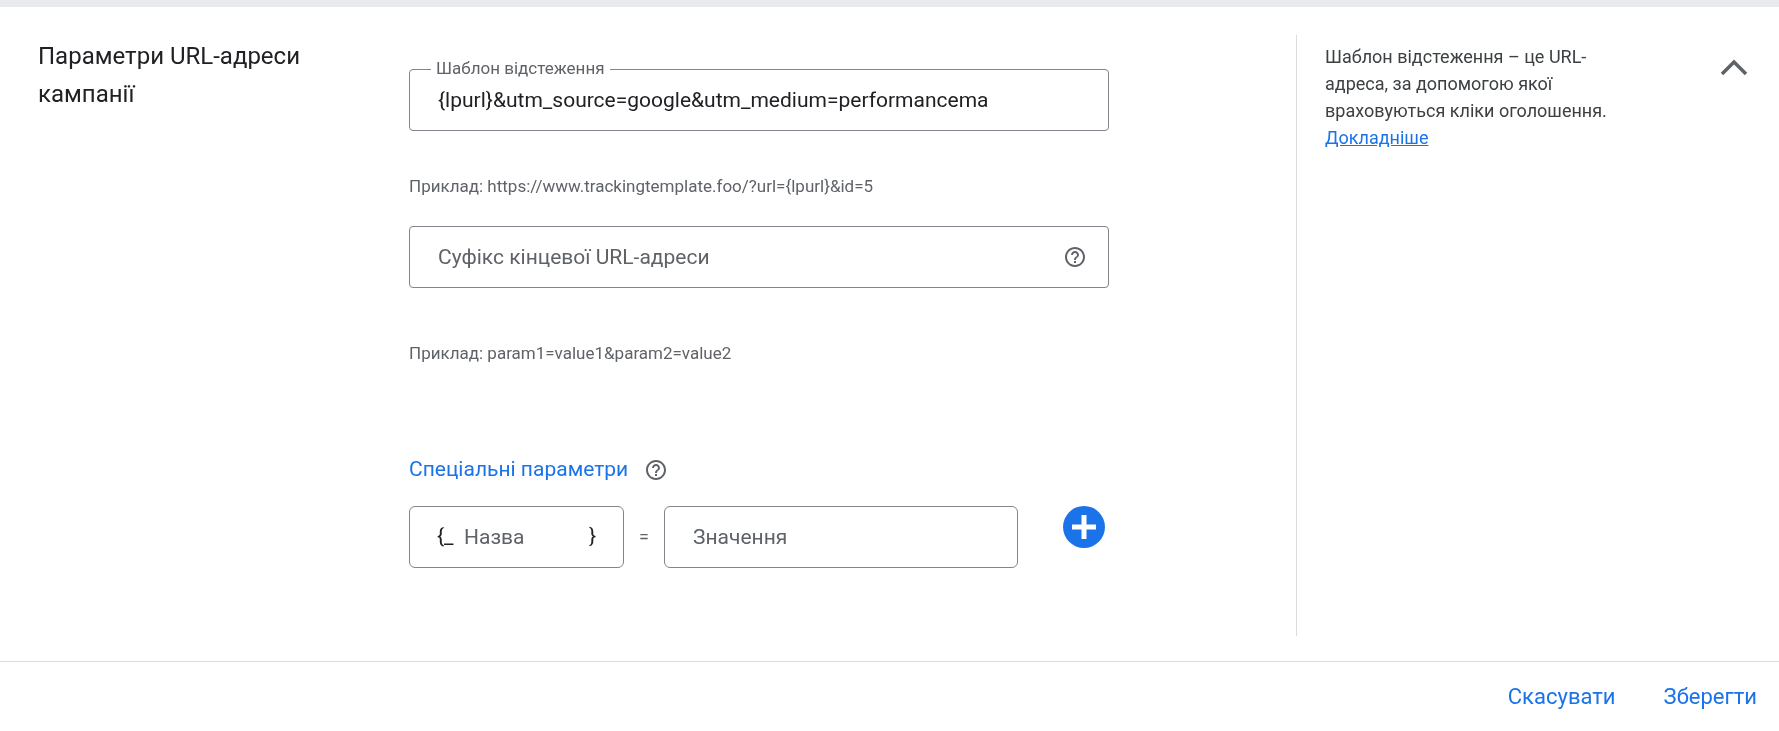 This screenshot has width=1779, height=731. What do you see at coordinates (759, 257) in the screenshot?
I see `final-url-suffix-field: Суфікс кінцевої URL-адреси` at bounding box center [759, 257].